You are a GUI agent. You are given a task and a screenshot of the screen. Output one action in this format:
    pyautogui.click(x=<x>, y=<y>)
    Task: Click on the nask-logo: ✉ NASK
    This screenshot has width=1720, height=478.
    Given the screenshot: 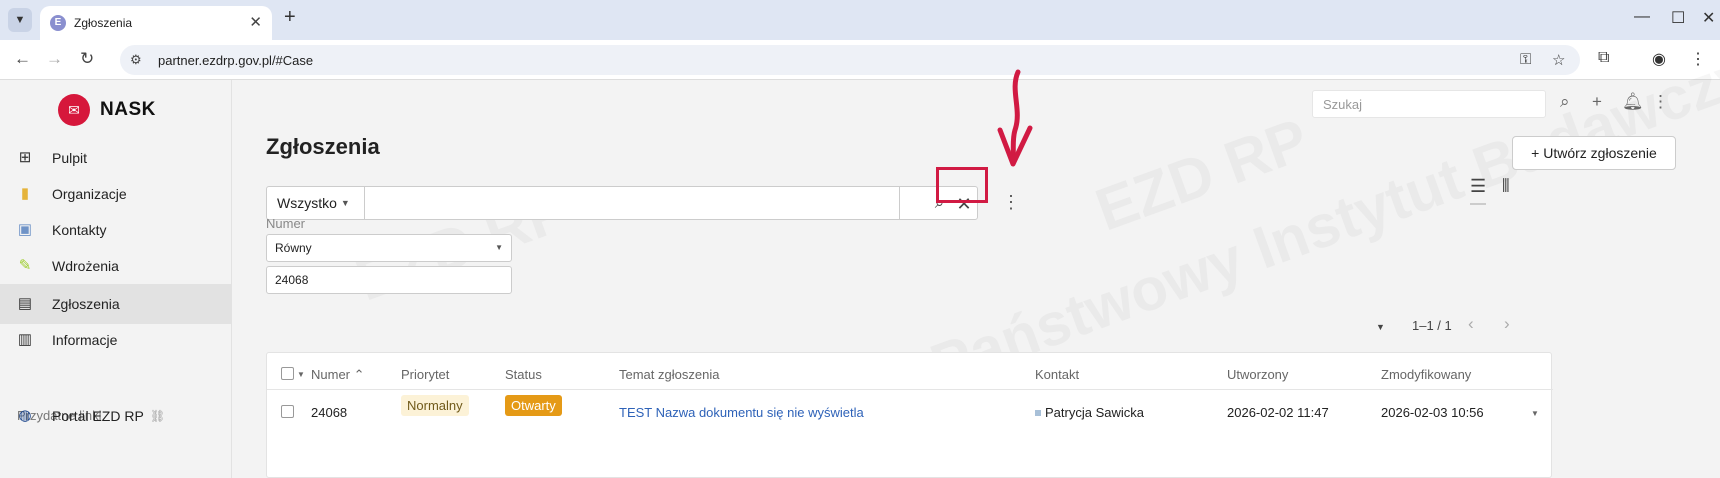 What is the action you would take?
    pyautogui.click(x=107, y=110)
    